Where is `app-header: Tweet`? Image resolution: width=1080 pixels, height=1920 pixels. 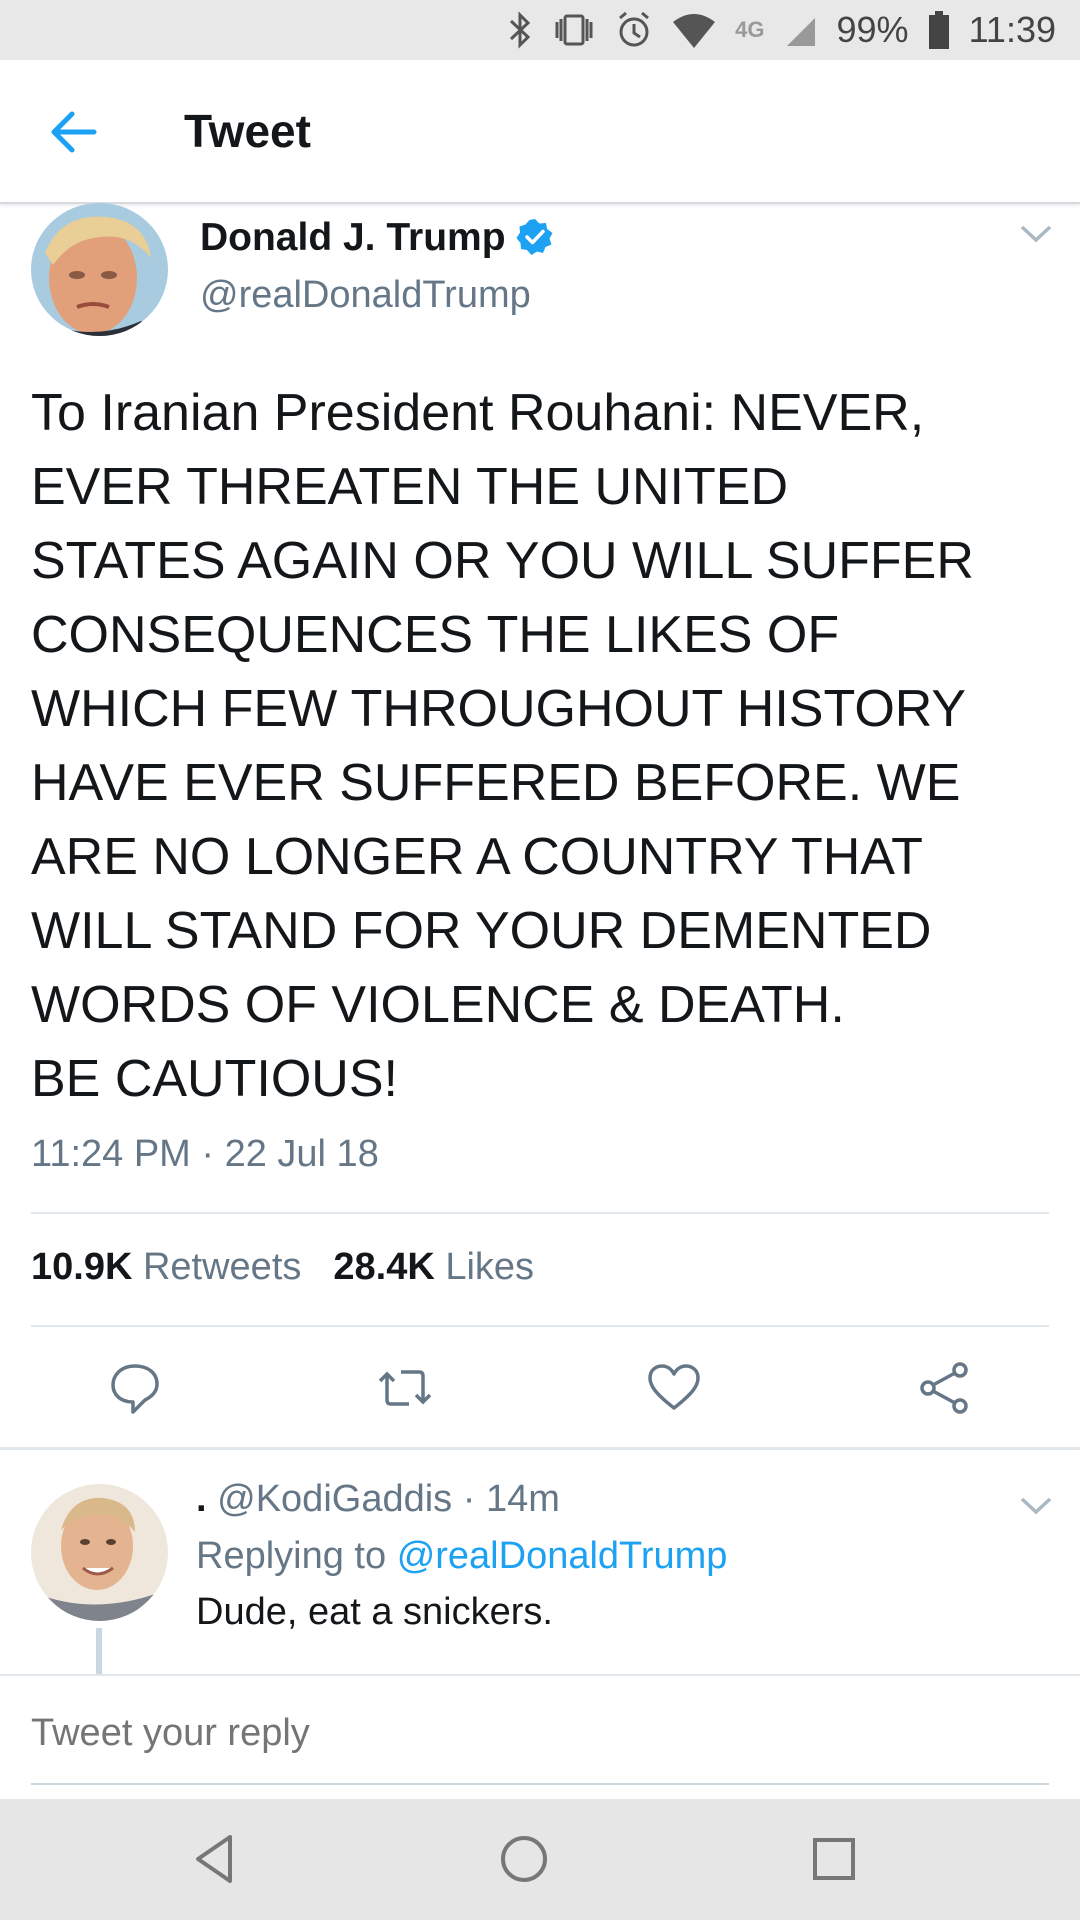 app-header: Tweet is located at coordinates (540, 132).